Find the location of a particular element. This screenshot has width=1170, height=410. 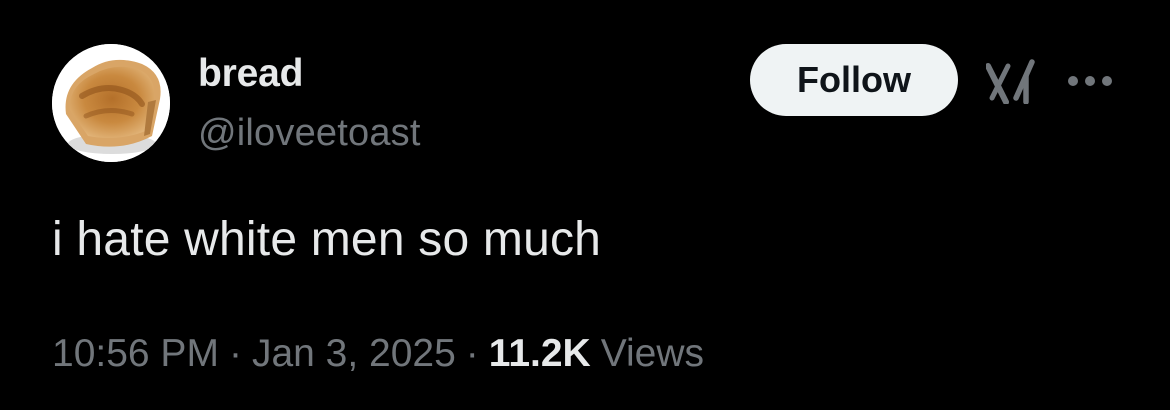

views-count: 11.2K is located at coordinates (540, 353).